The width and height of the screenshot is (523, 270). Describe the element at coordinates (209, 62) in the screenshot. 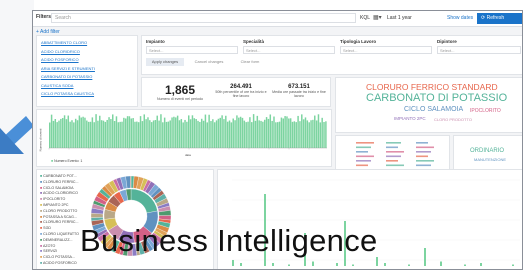

I see `cancel-changes-button: Cancel changes` at that location.